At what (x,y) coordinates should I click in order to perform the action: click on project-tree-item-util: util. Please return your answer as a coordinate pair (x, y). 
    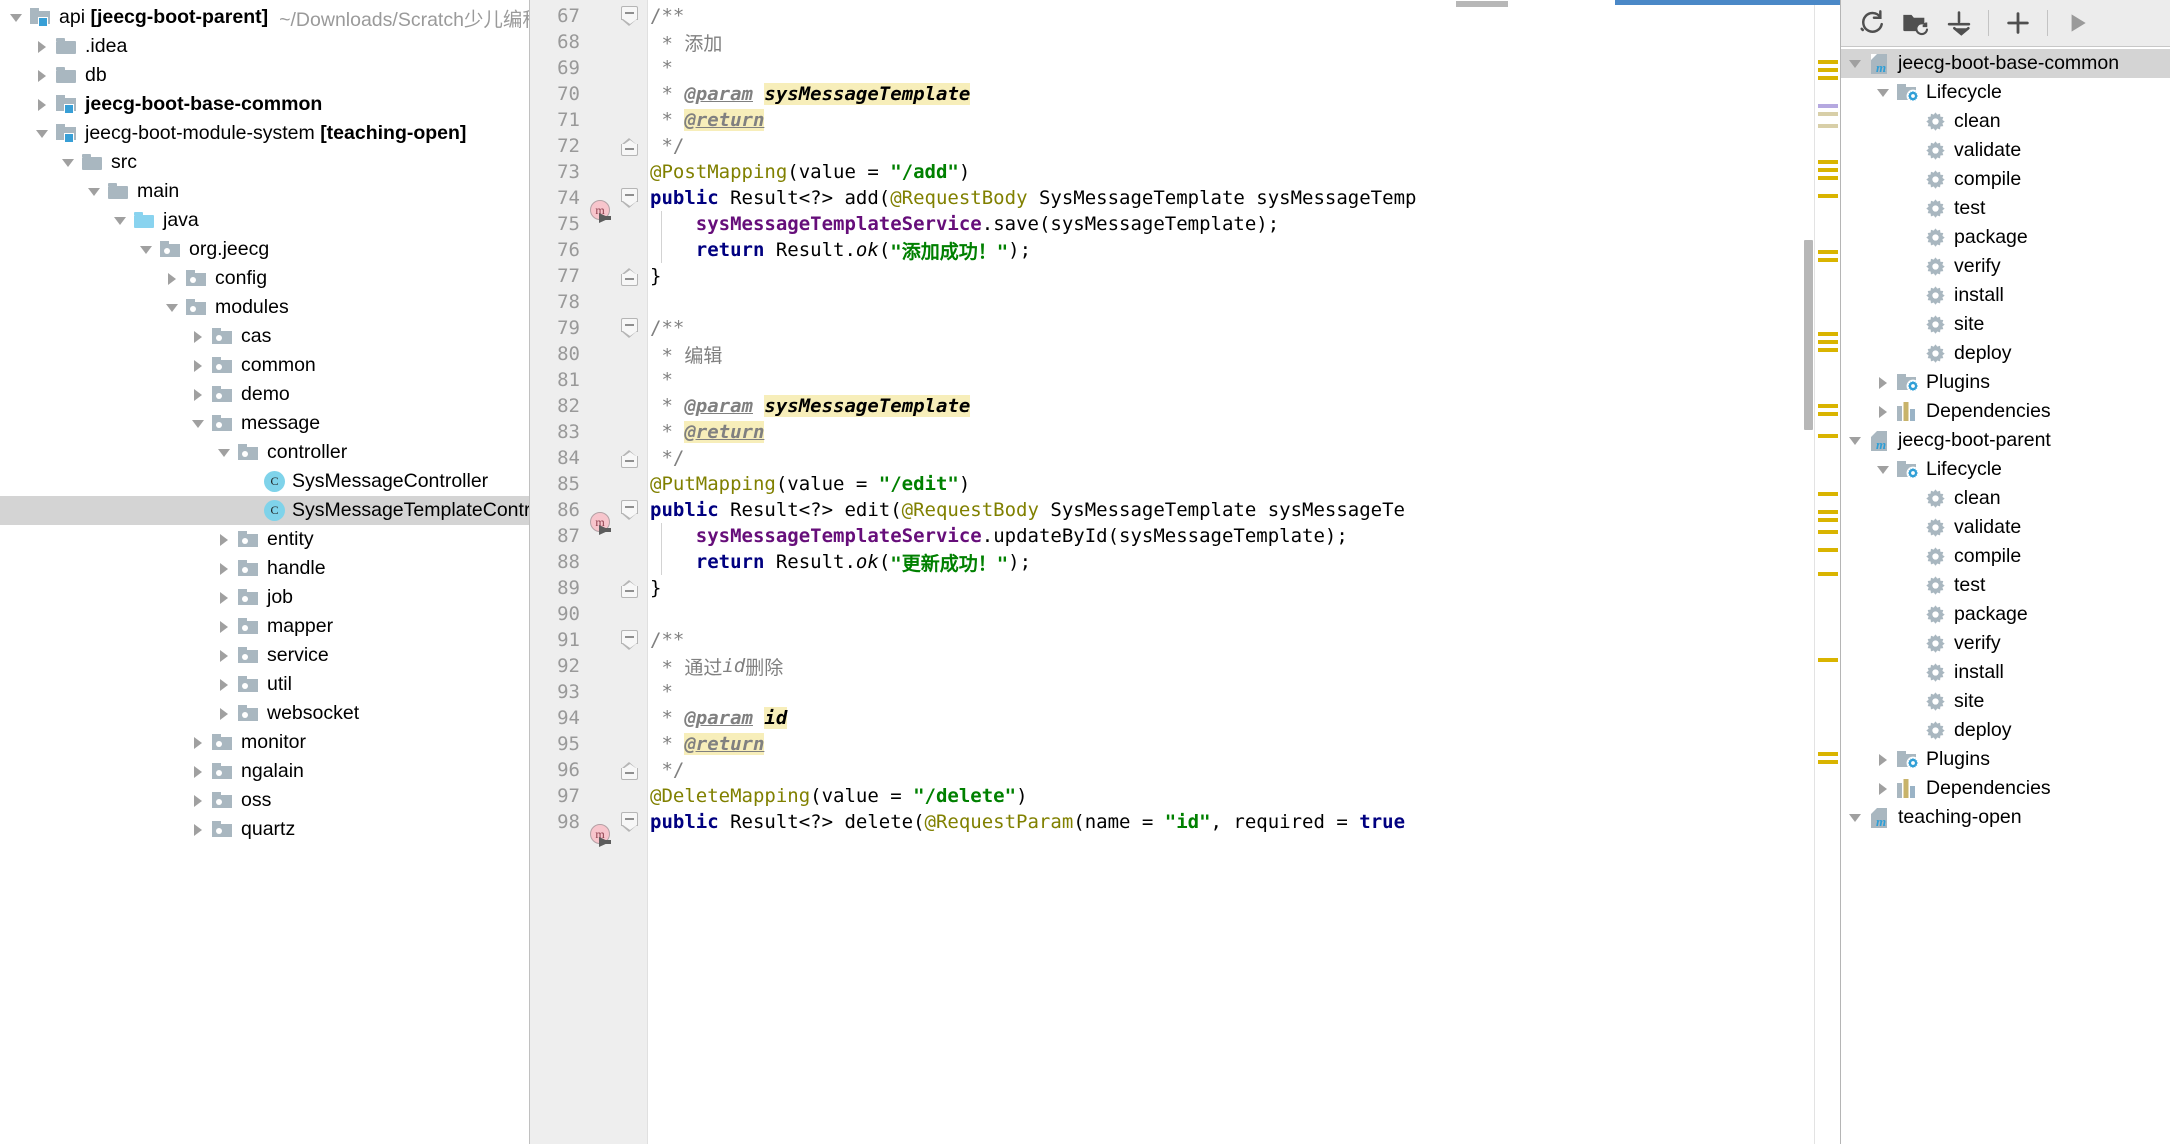
    Looking at the image, I should click on (264, 684).